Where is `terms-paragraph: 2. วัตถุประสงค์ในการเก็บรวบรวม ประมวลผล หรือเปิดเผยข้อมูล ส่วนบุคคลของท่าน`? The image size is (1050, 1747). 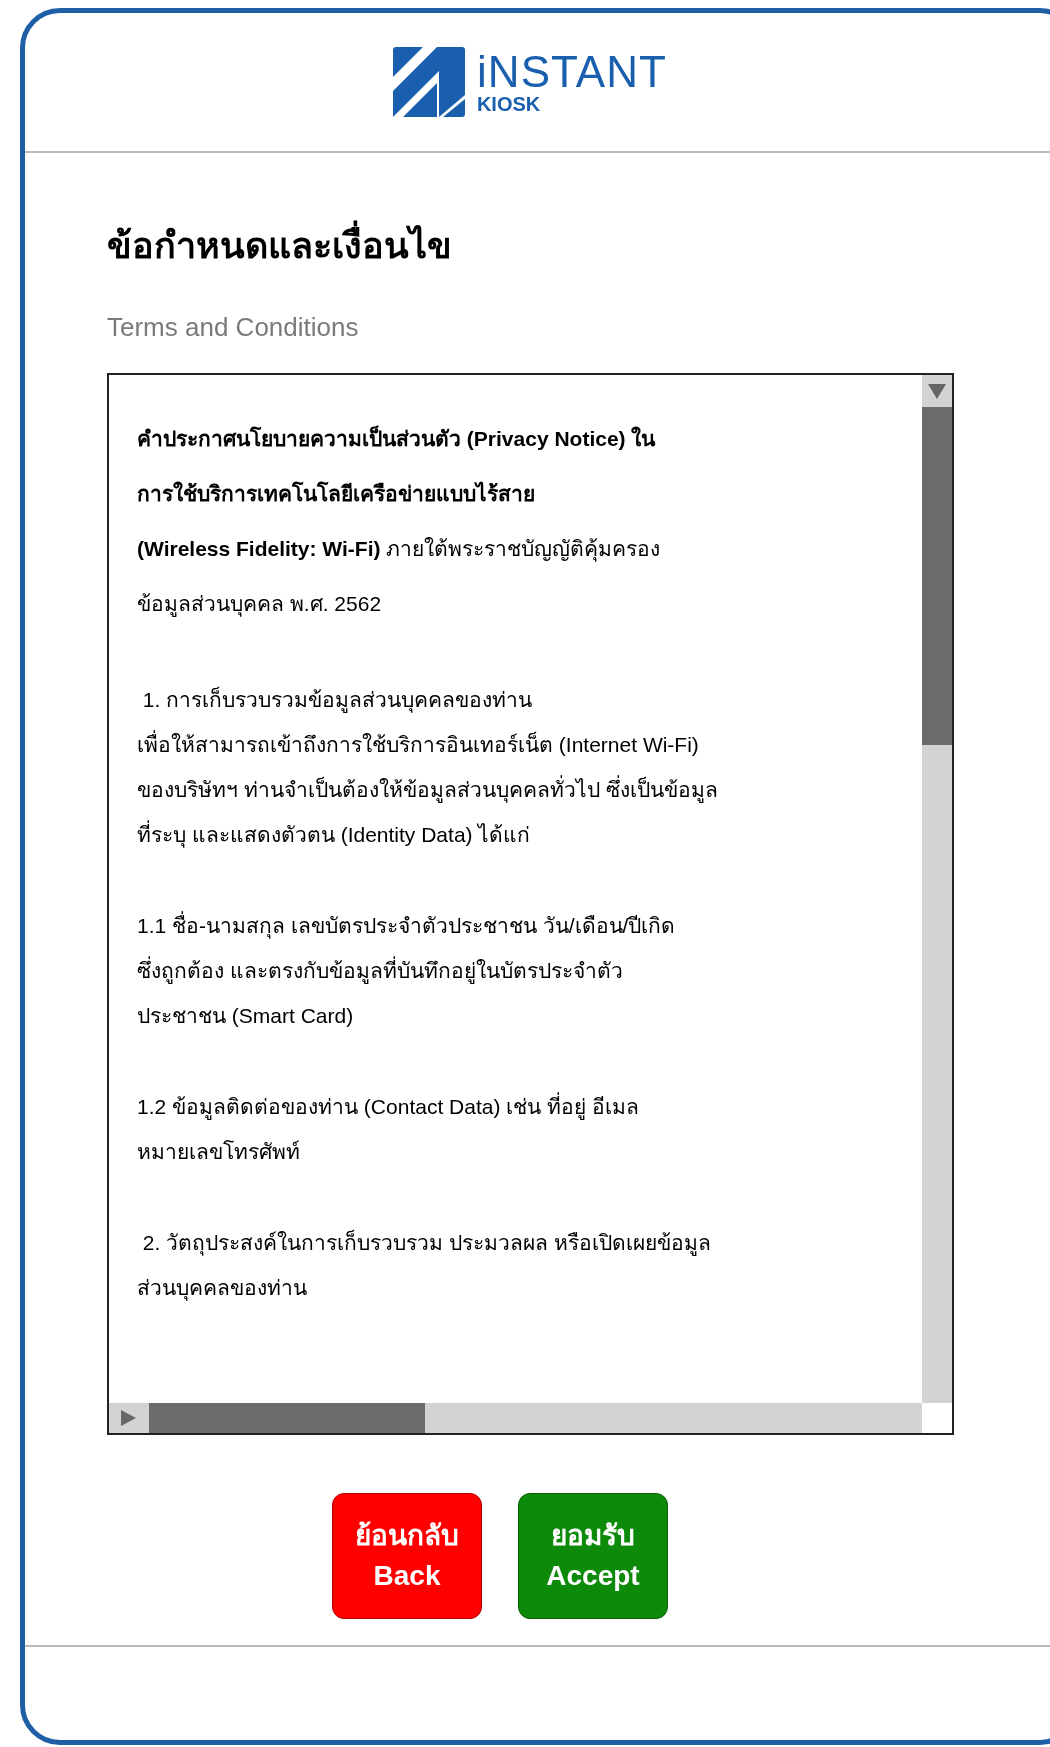
terms-paragraph: 2. วัตถุประสงค์ในการเก็บรวบรวม ประมวลผล หรือเปิดเผยข้อมูล ส่วนบุคคลของท่าน is located at coordinates (424, 1265).